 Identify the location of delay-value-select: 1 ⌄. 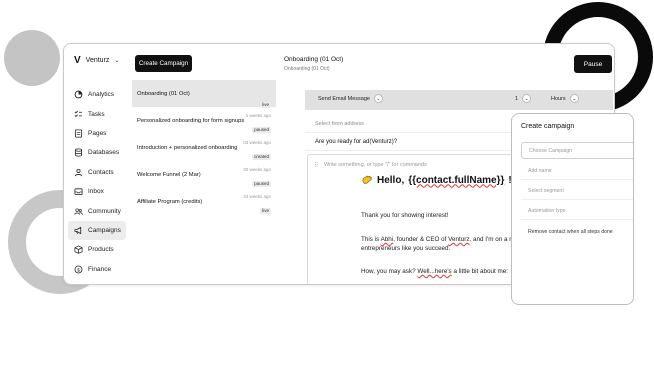
(523, 98).